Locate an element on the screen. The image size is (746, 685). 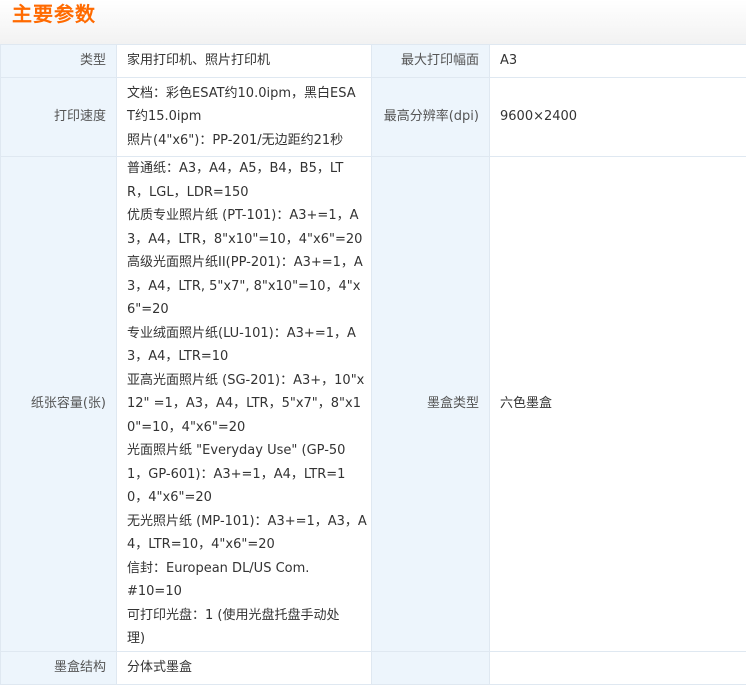
param-value-line: 12" =1，A3，A4，LTR，5"x7"，8"x1 is located at coordinates (247, 404).